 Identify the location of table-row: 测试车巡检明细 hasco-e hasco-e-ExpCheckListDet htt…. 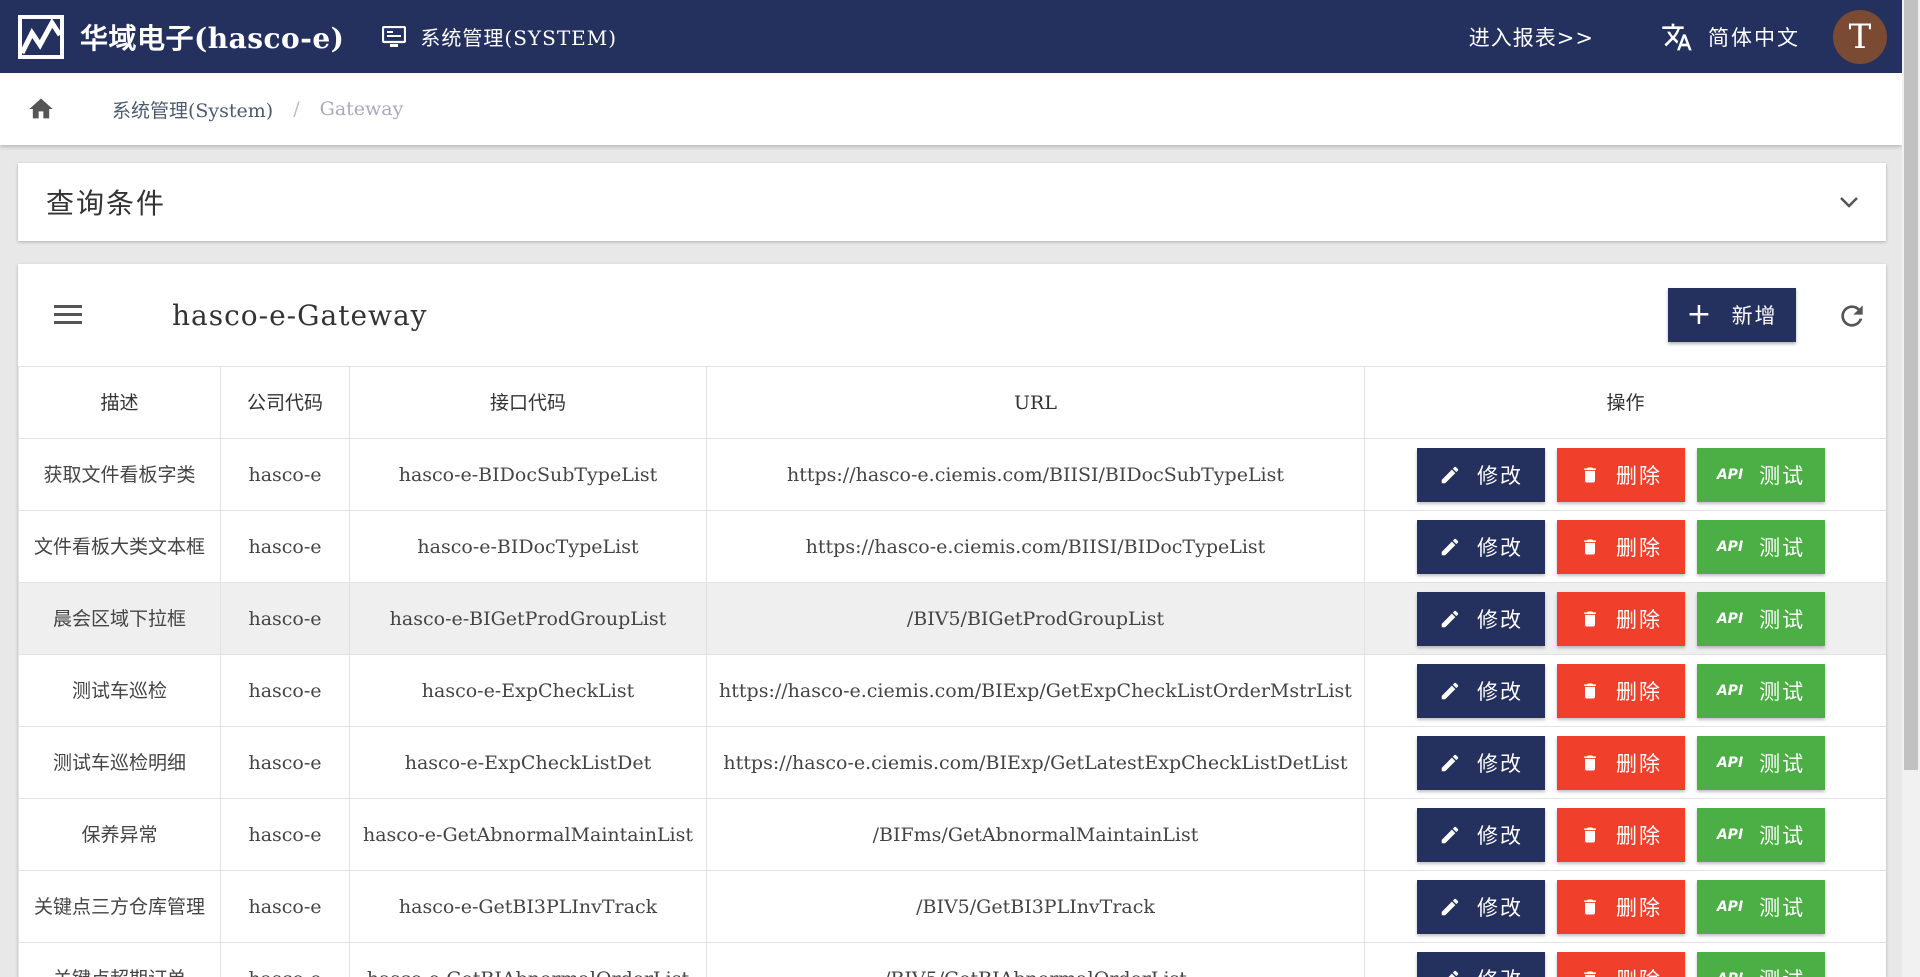
(952, 762).